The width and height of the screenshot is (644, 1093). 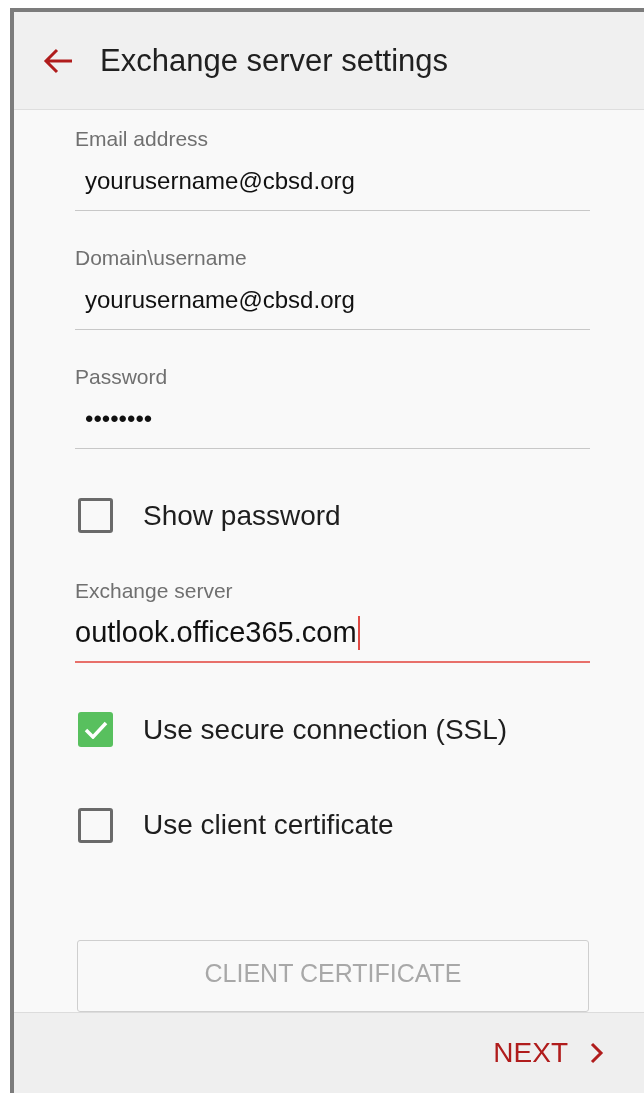 What do you see at coordinates (332, 634) in the screenshot?
I see `input-field: outlook.office365.com` at bounding box center [332, 634].